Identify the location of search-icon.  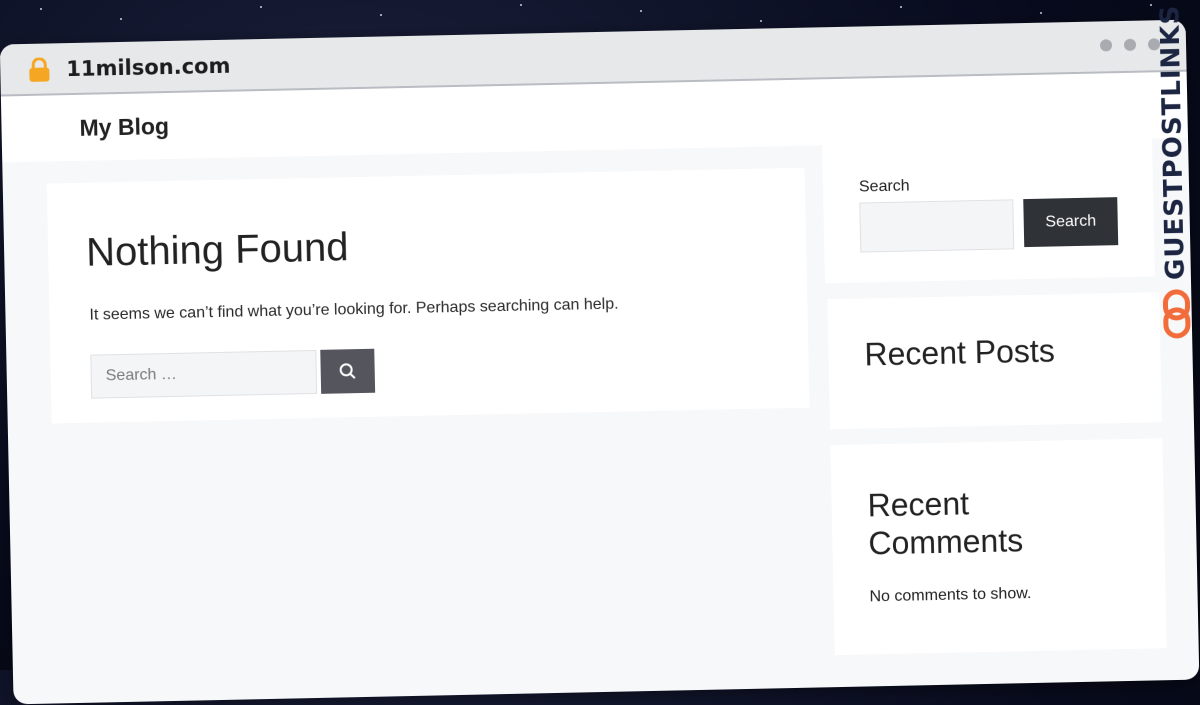
(347, 371).